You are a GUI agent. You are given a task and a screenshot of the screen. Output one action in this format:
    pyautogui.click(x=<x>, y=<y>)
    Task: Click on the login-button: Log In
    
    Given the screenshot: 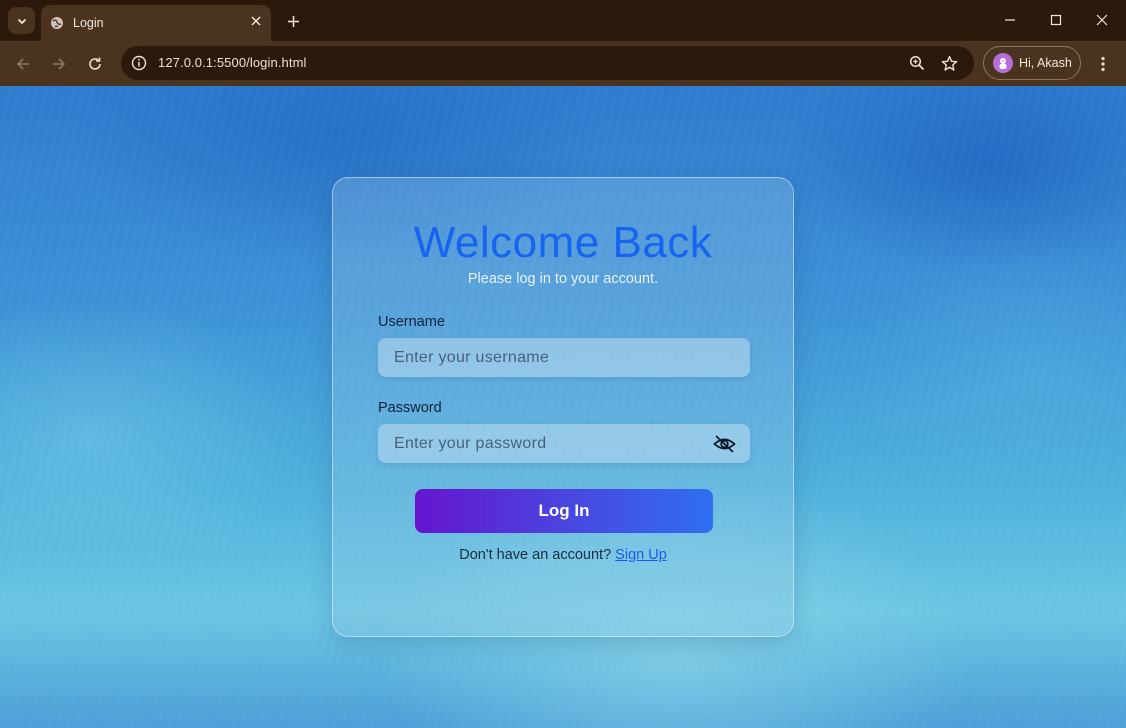 What is the action you would take?
    pyautogui.click(x=564, y=511)
    